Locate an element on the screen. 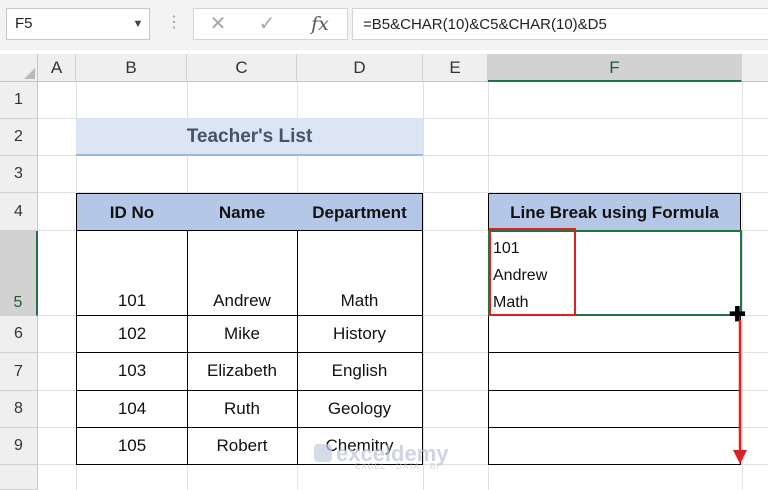  watermark-tagline: EXCEL · DATA · BI is located at coordinates (397, 466).